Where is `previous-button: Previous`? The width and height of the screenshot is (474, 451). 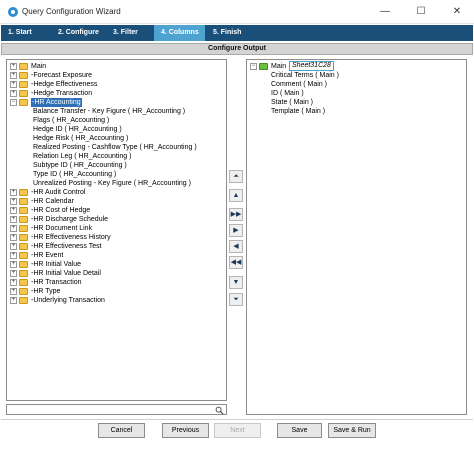
previous-button: Previous is located at coordinates (185, 430).